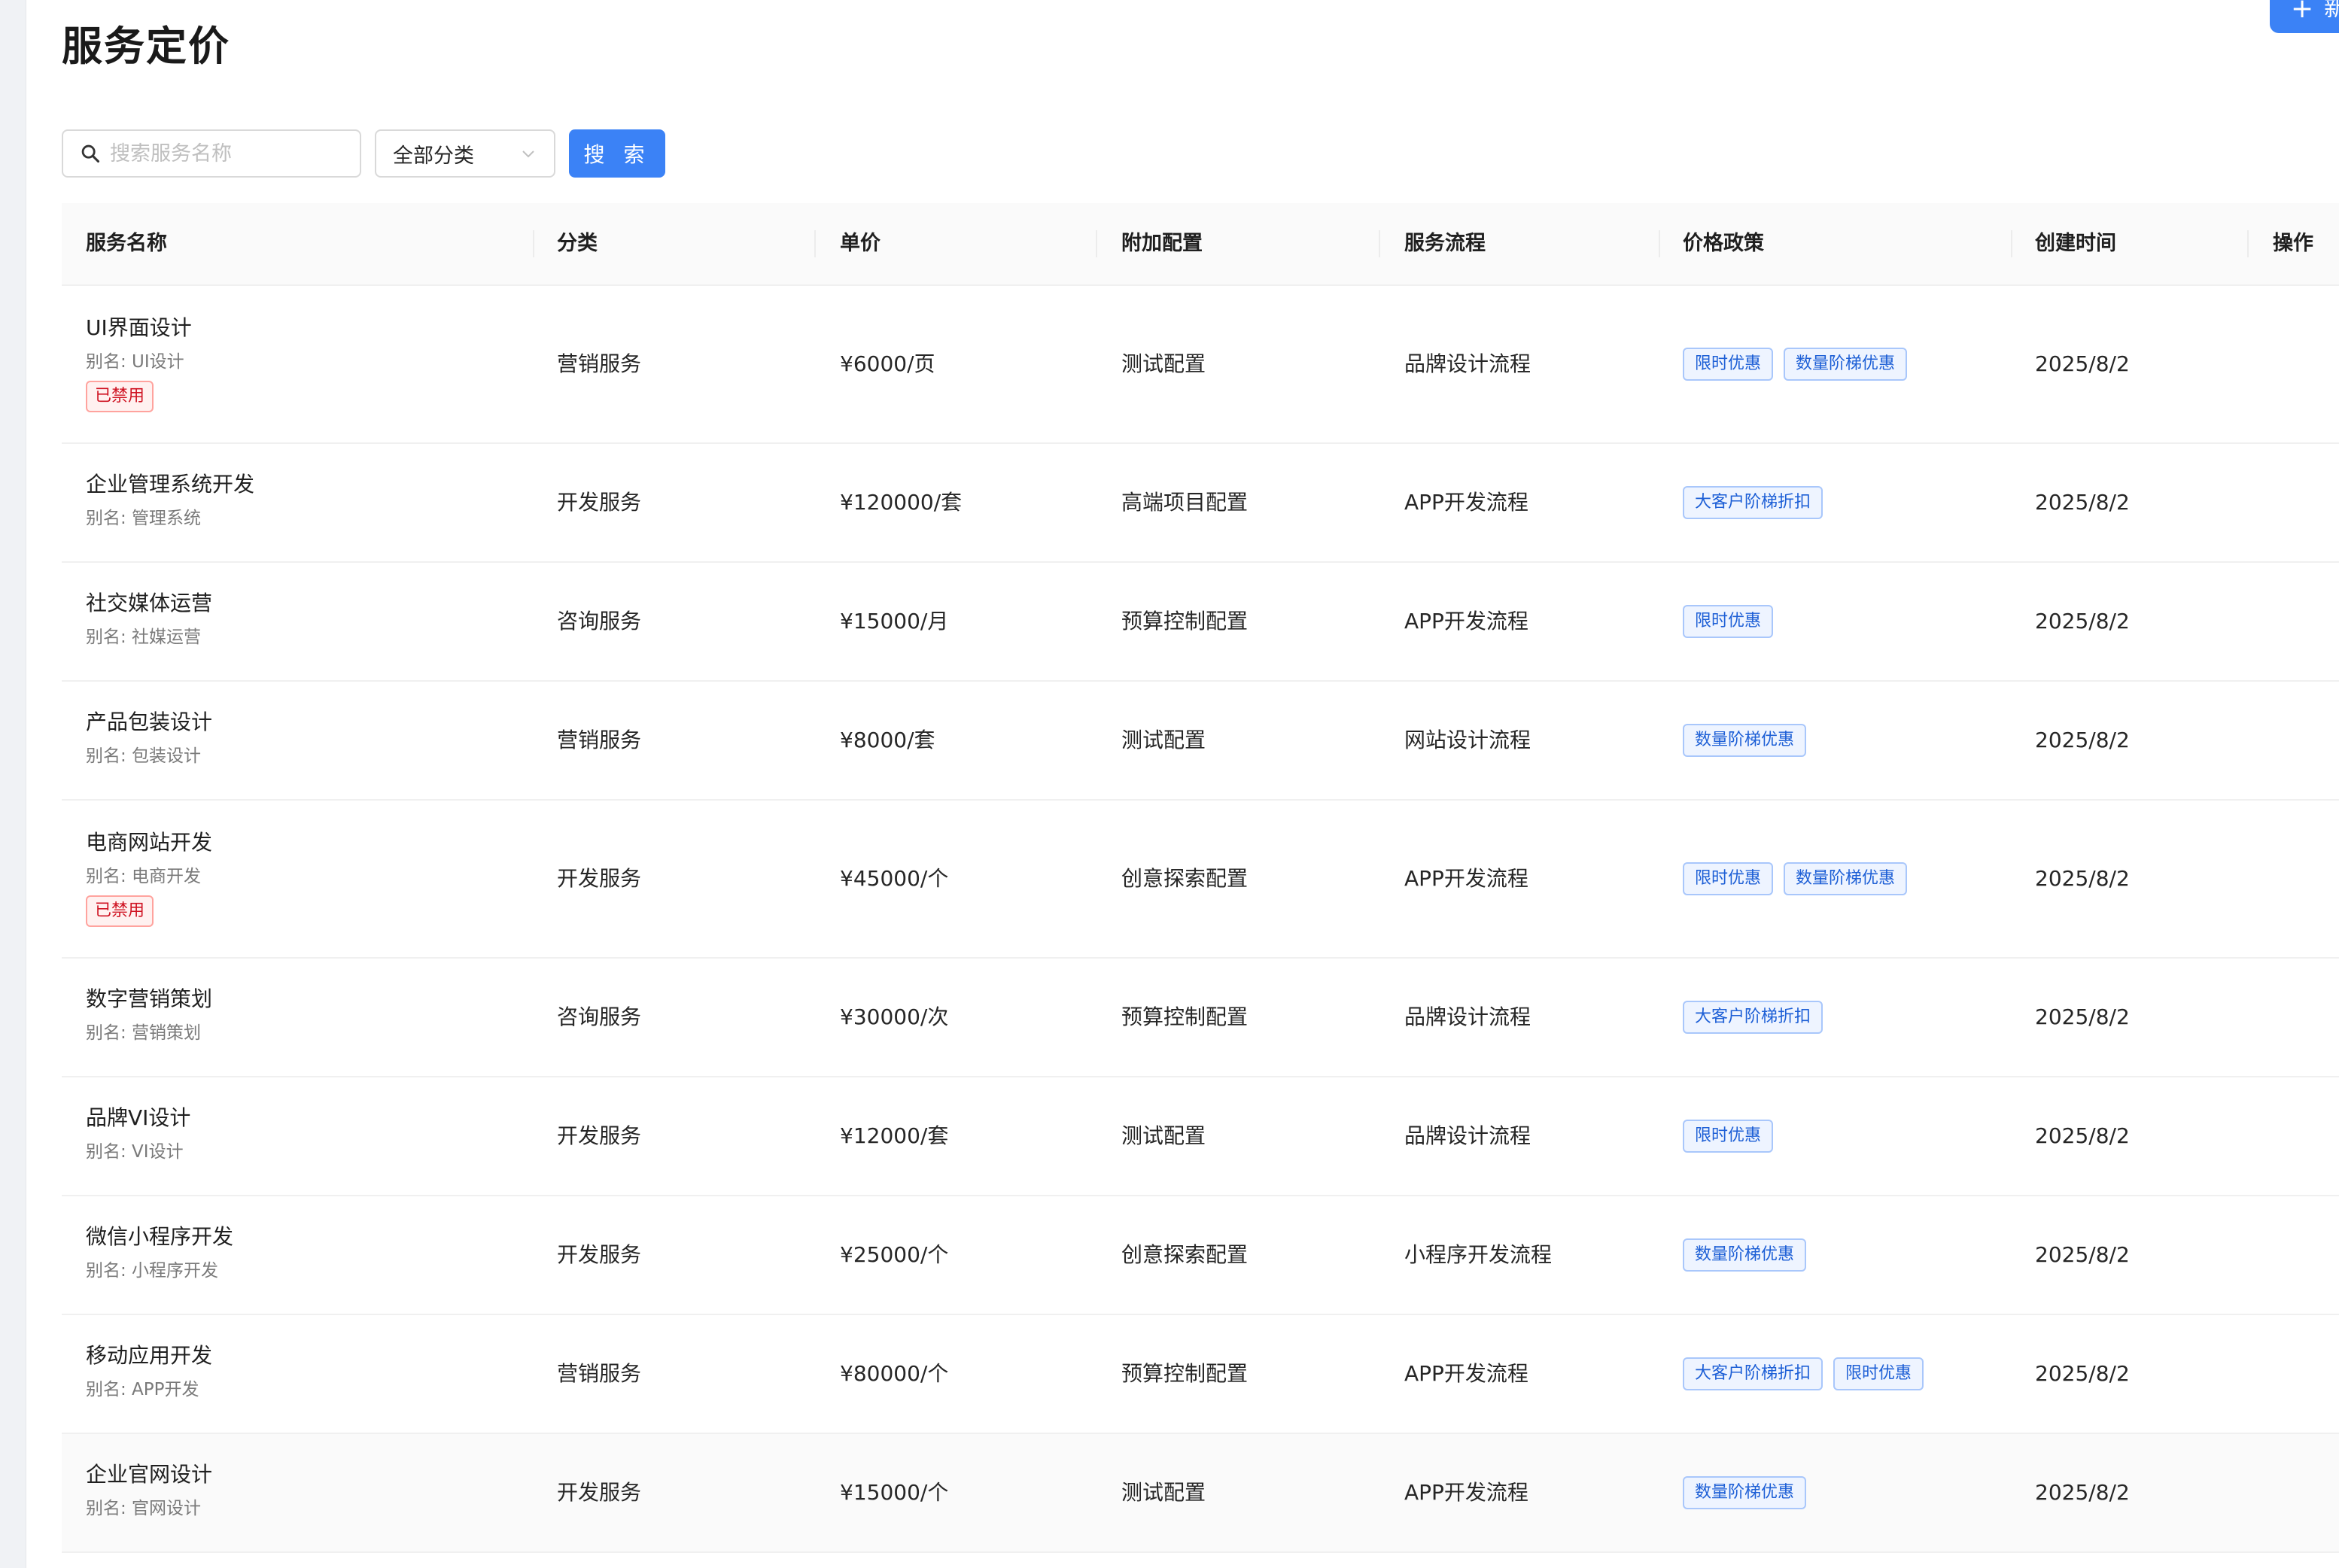 This screenshot has height=1568, width=2339. What do you see at coordinates (860, 243) in the screenshot?
I see `column-header: 单价` at bounding box center [860, 243].